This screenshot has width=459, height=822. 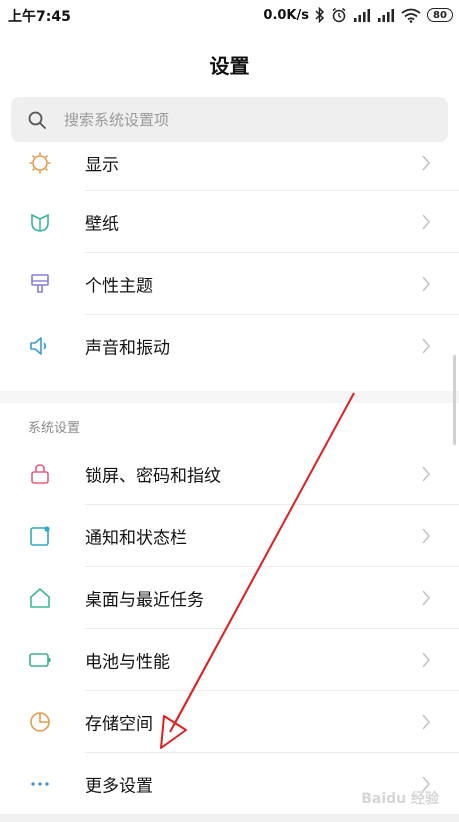 I want to click on status-time: 上午7:45, so click(x=39, y=17).